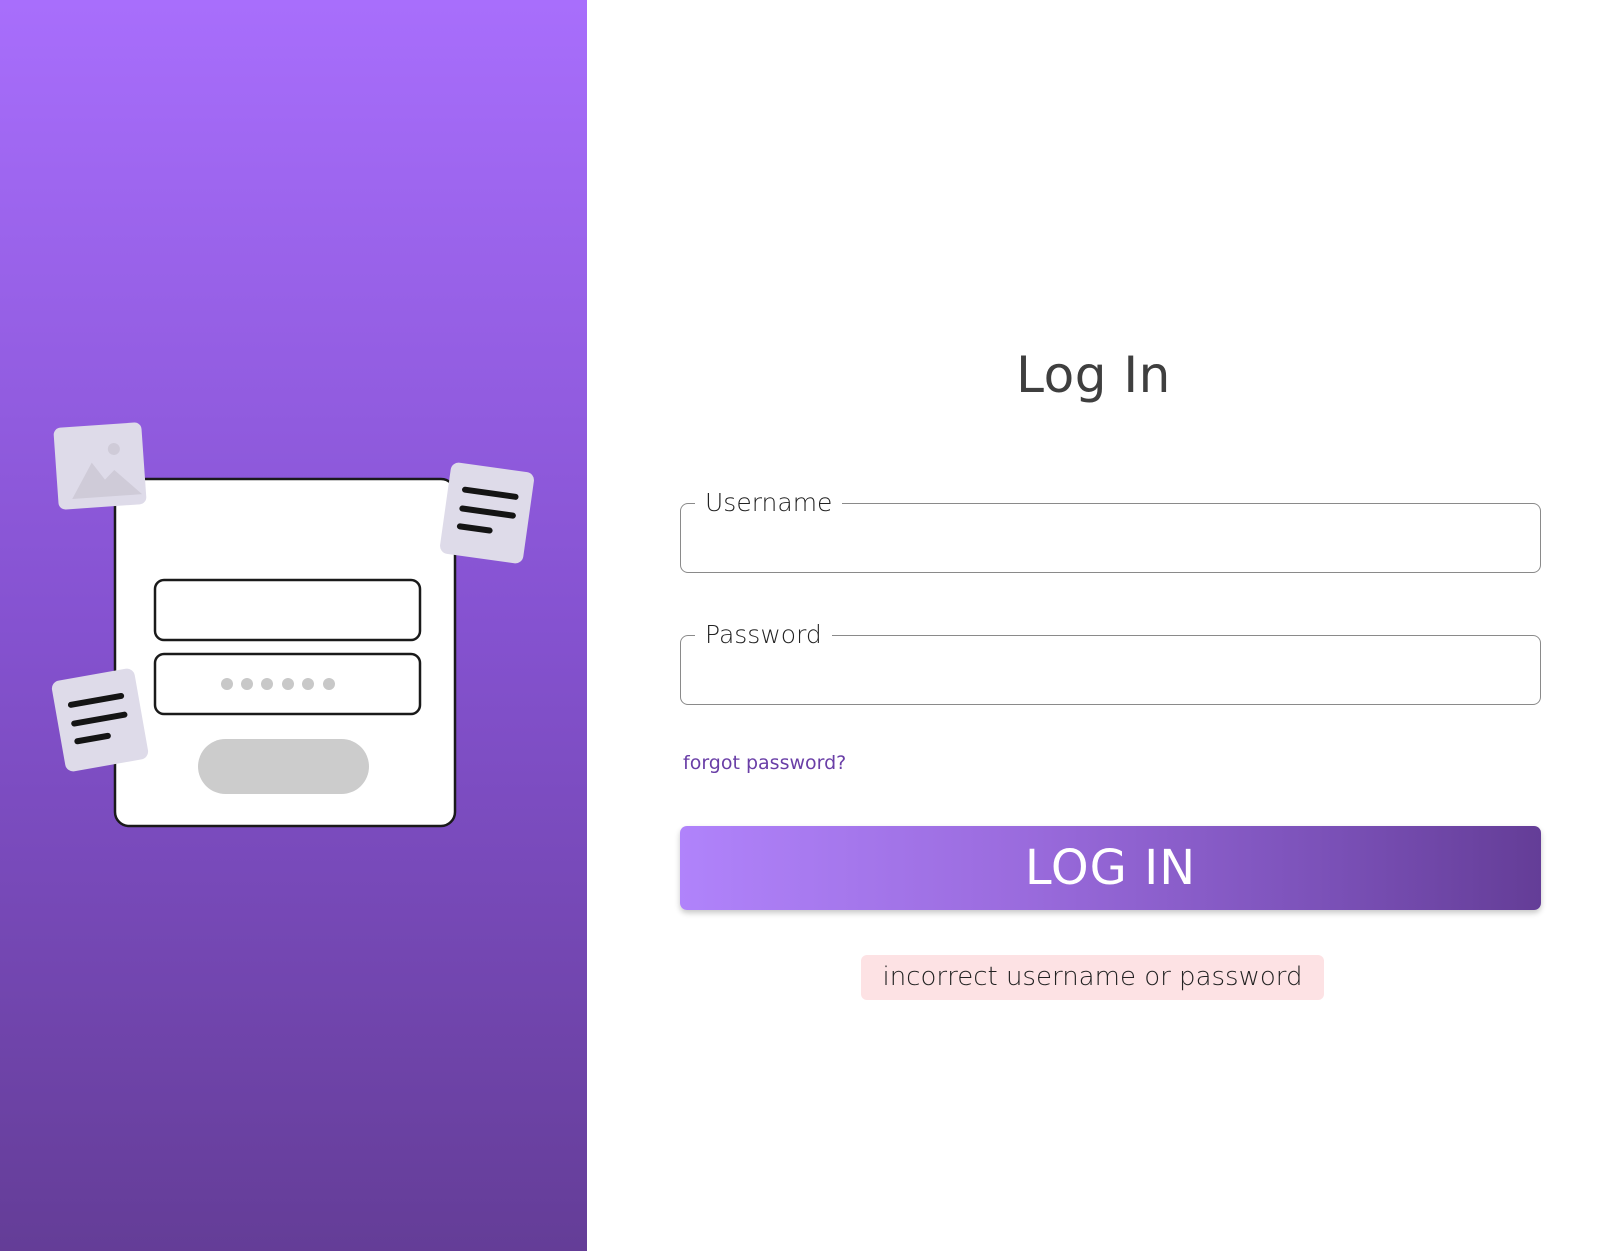 This screenshot has width=1600, height=1251. I want to click on error-message: incorrect username or password, so click(1092, 977).